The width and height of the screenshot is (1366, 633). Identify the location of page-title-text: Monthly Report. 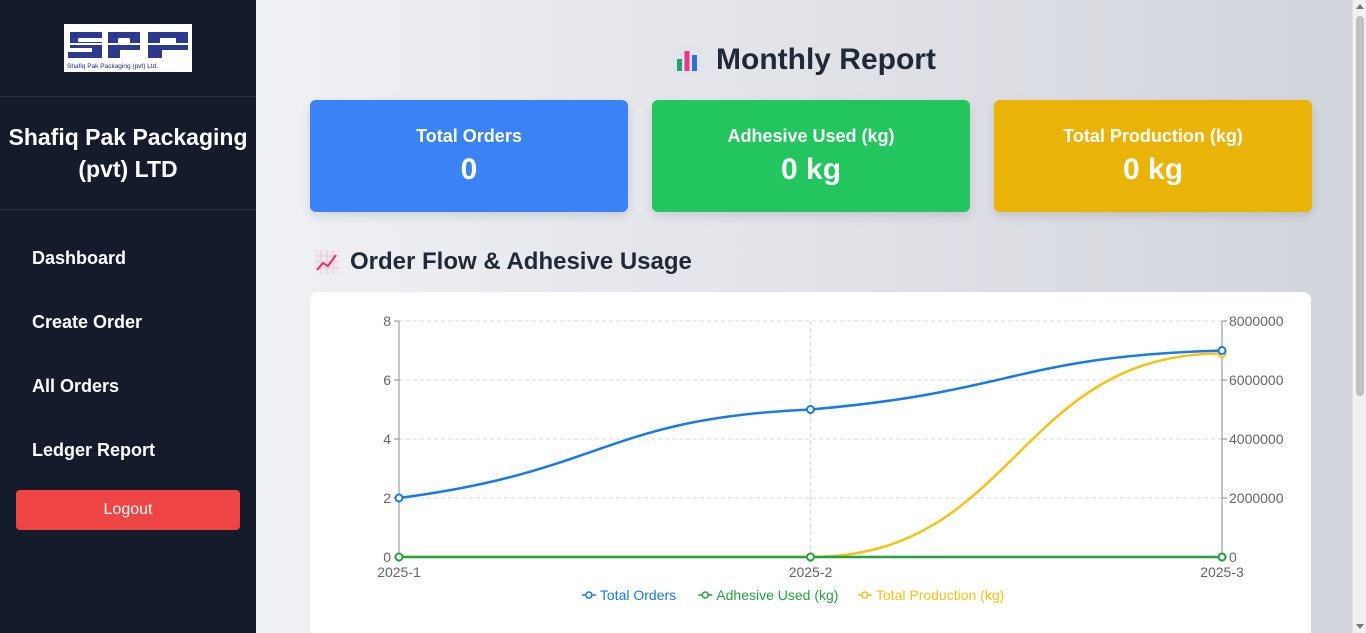
(826, 59).